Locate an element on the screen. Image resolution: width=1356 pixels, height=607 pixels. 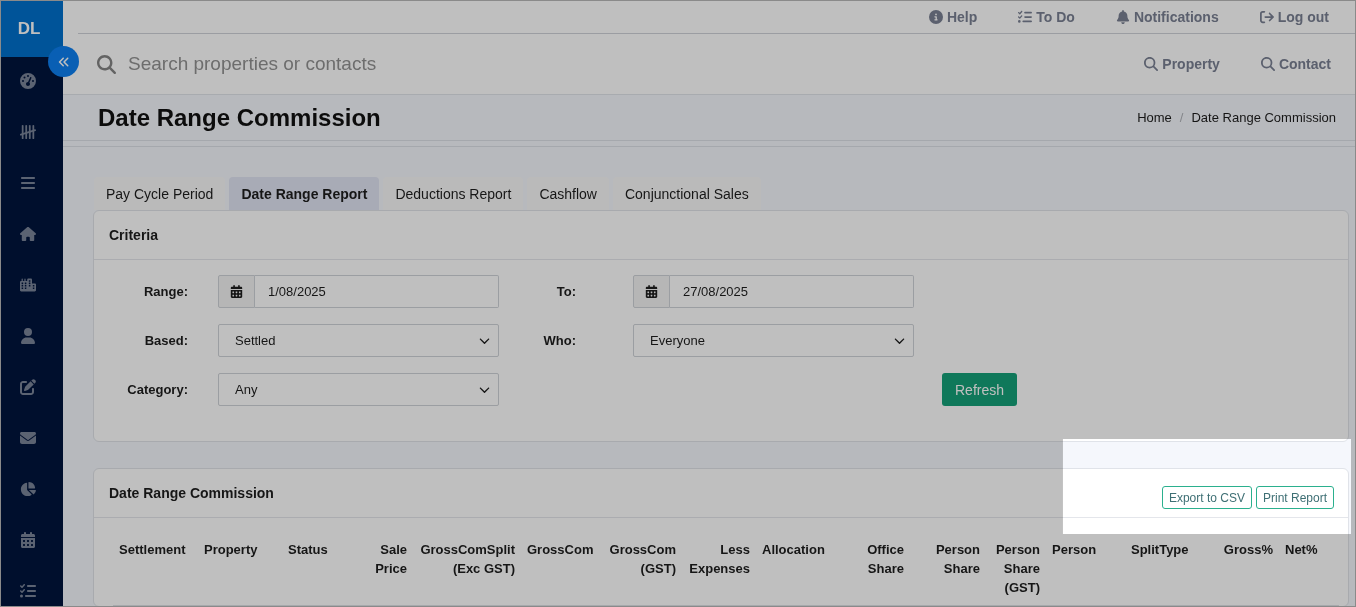
column-header: SplitType is located at coordinates (1171, 562).